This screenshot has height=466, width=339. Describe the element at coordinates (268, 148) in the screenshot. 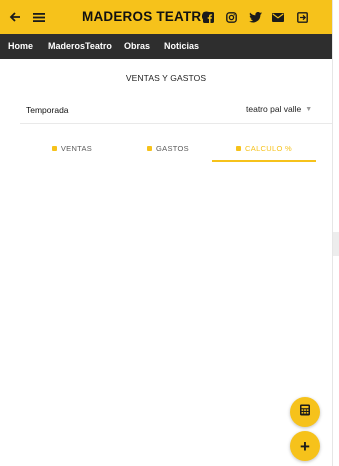

I see `tab-label: CALCULO %` at that location.